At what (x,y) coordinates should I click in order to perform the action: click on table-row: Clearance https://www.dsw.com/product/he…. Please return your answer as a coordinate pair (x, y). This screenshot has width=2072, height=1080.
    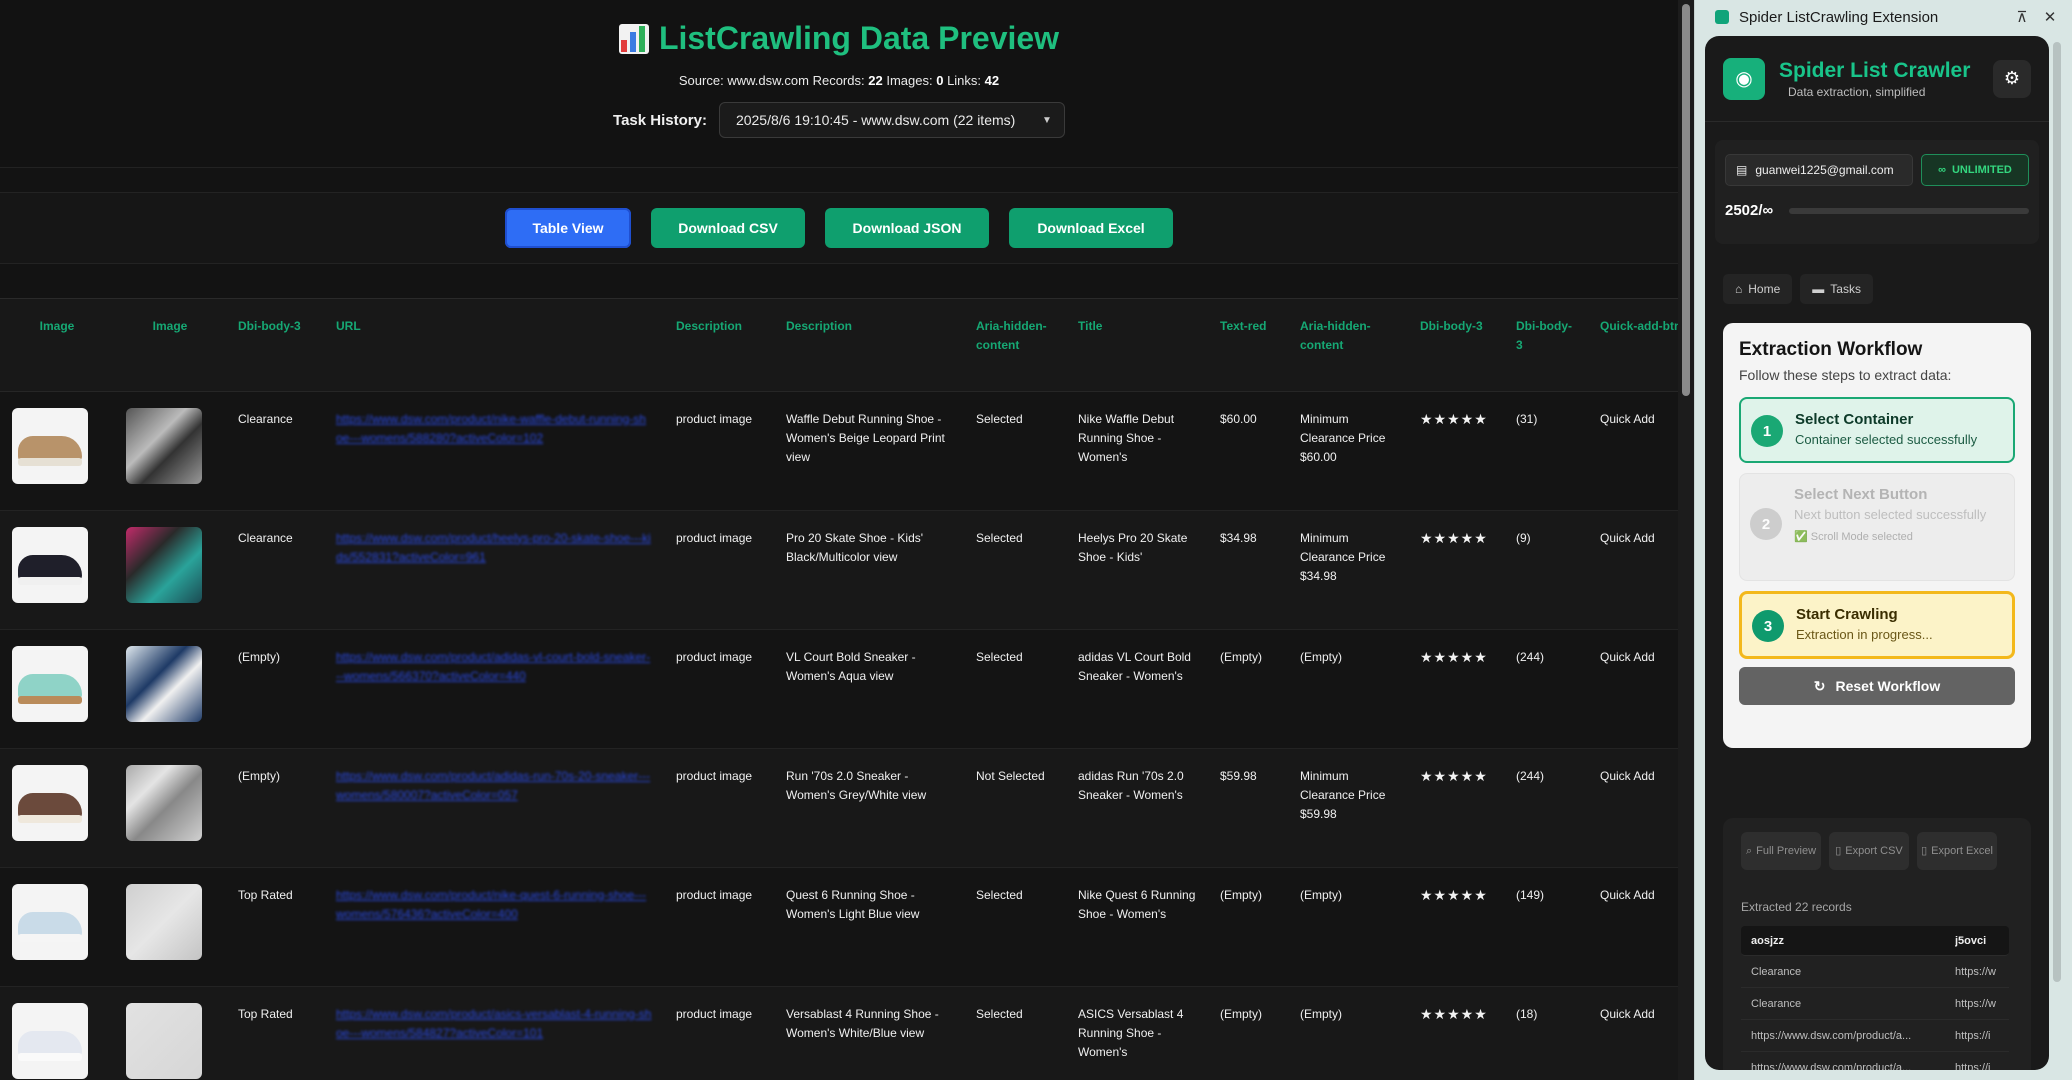
    Looking at the image, I should click on (839, 570).